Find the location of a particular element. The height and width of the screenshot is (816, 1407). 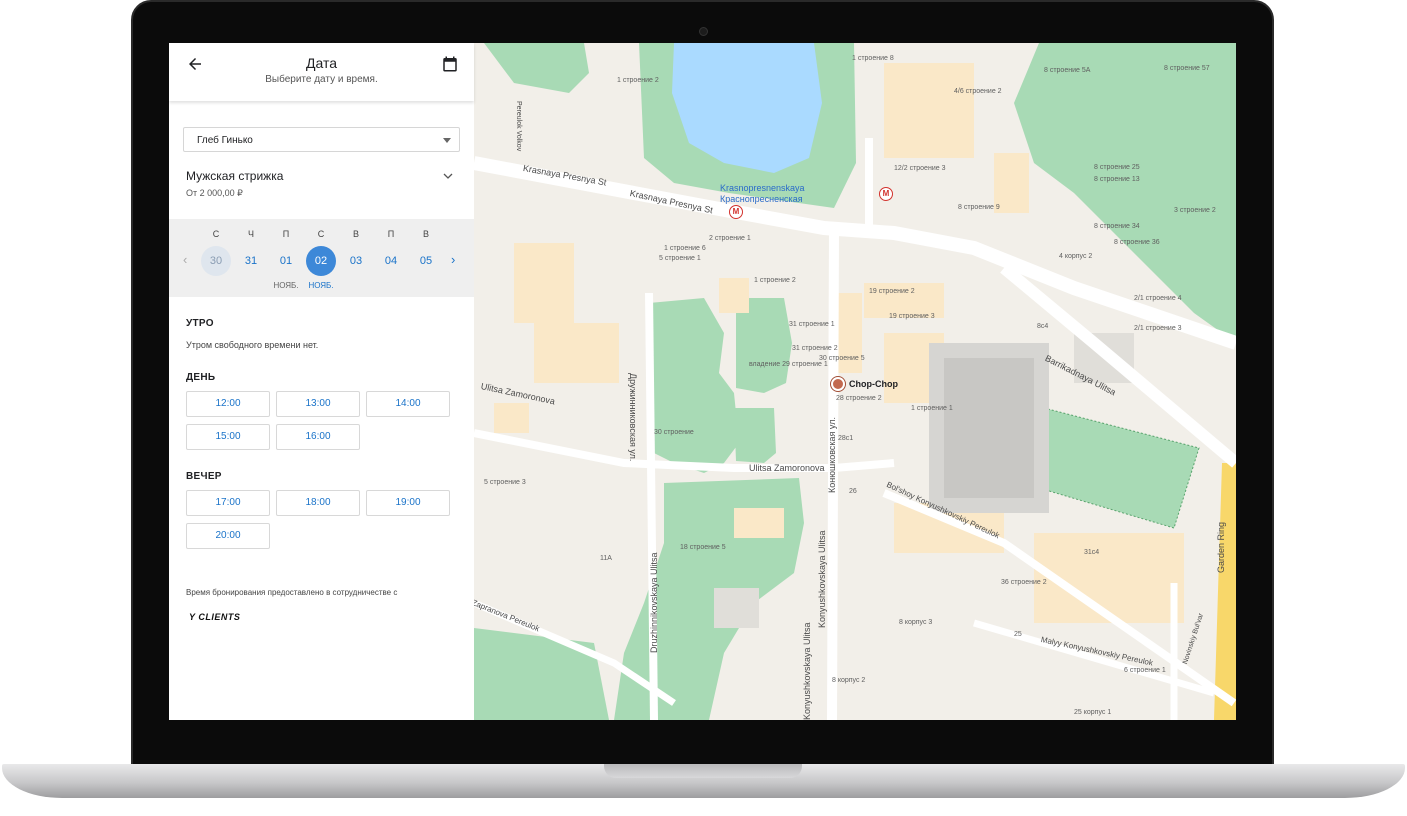

building-label: 5 строение 1 is located at coordinates (680, 258).